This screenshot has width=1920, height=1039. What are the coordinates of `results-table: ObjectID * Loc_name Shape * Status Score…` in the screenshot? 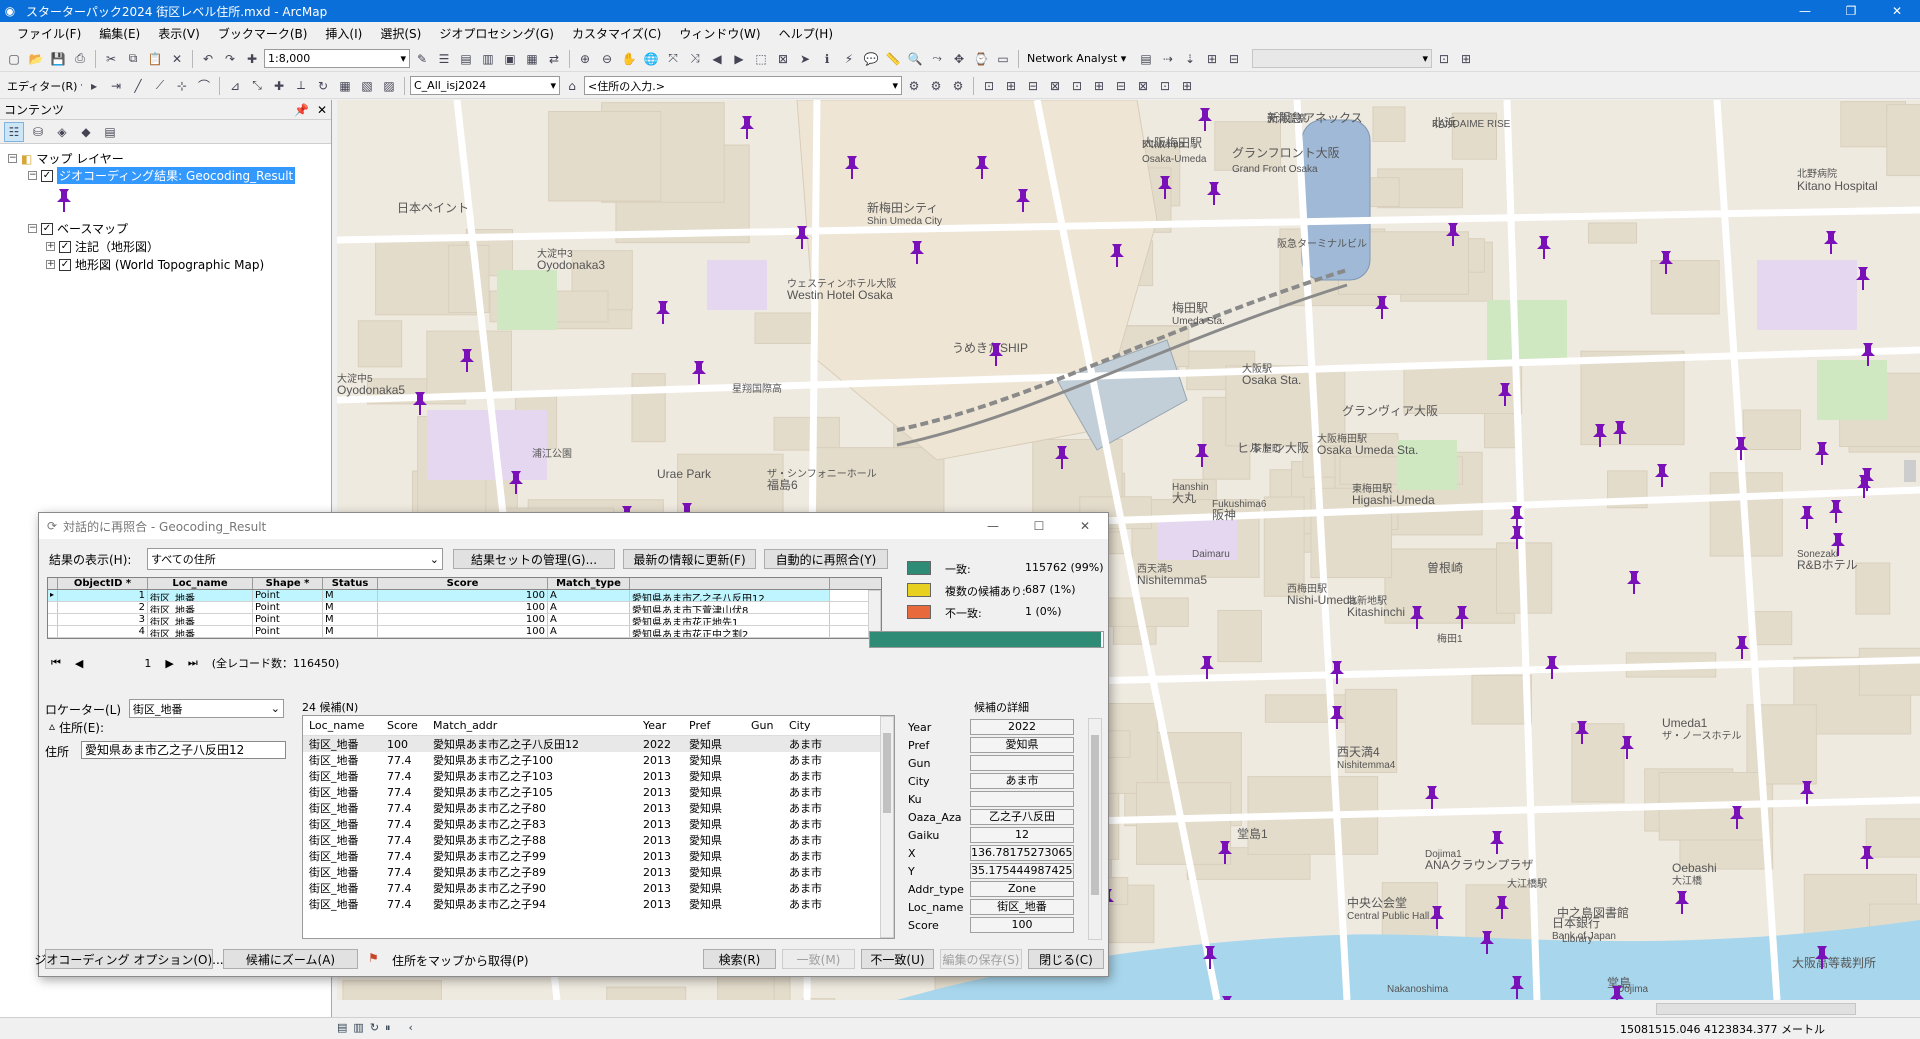 It's located at (464, 608).